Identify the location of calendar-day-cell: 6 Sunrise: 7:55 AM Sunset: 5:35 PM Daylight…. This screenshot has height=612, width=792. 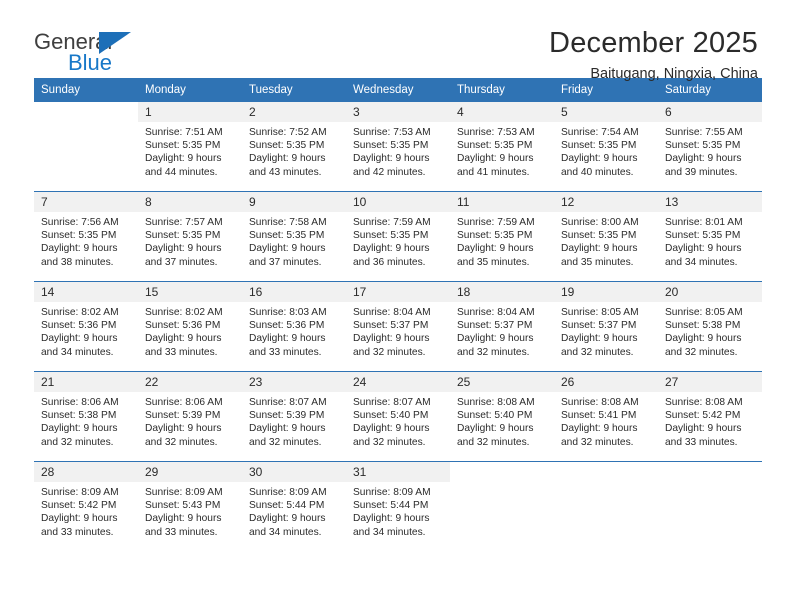
(710, 146).